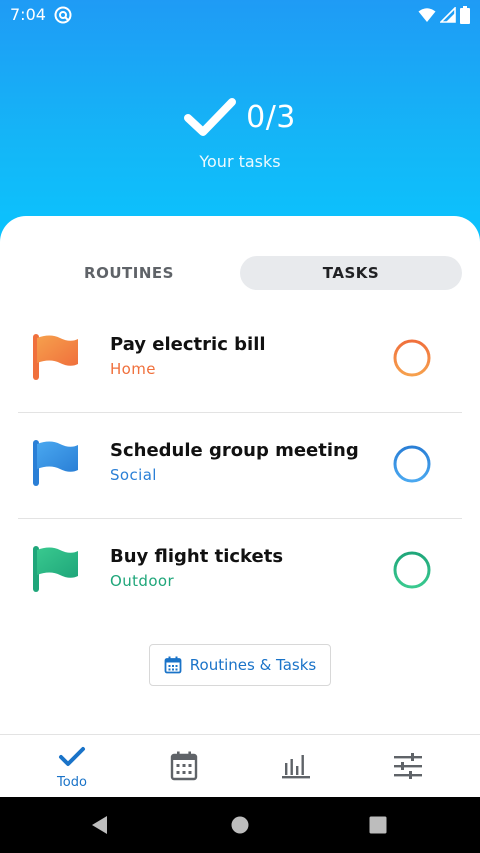  Describe the element at coordinates (234, 450) in the screenshot. I see `task-title: Schedule group meeting` at that location.